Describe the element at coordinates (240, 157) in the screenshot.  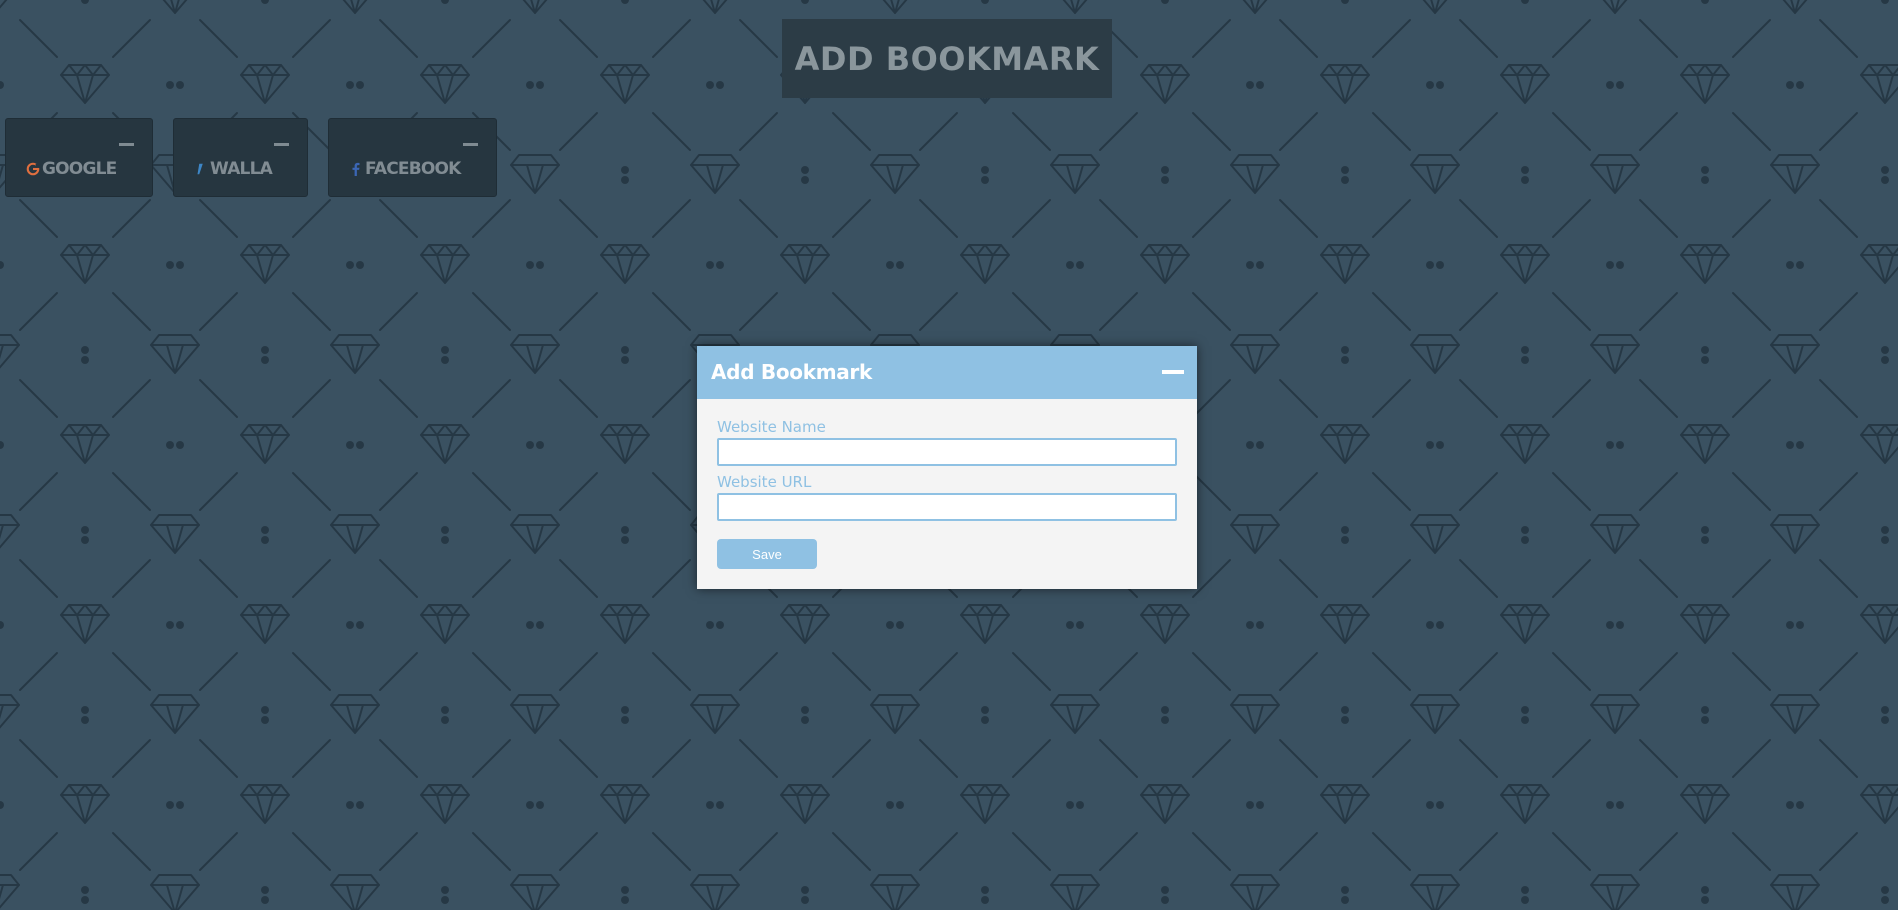
I see `bookmark-tile-walla: WALLA` at that location.